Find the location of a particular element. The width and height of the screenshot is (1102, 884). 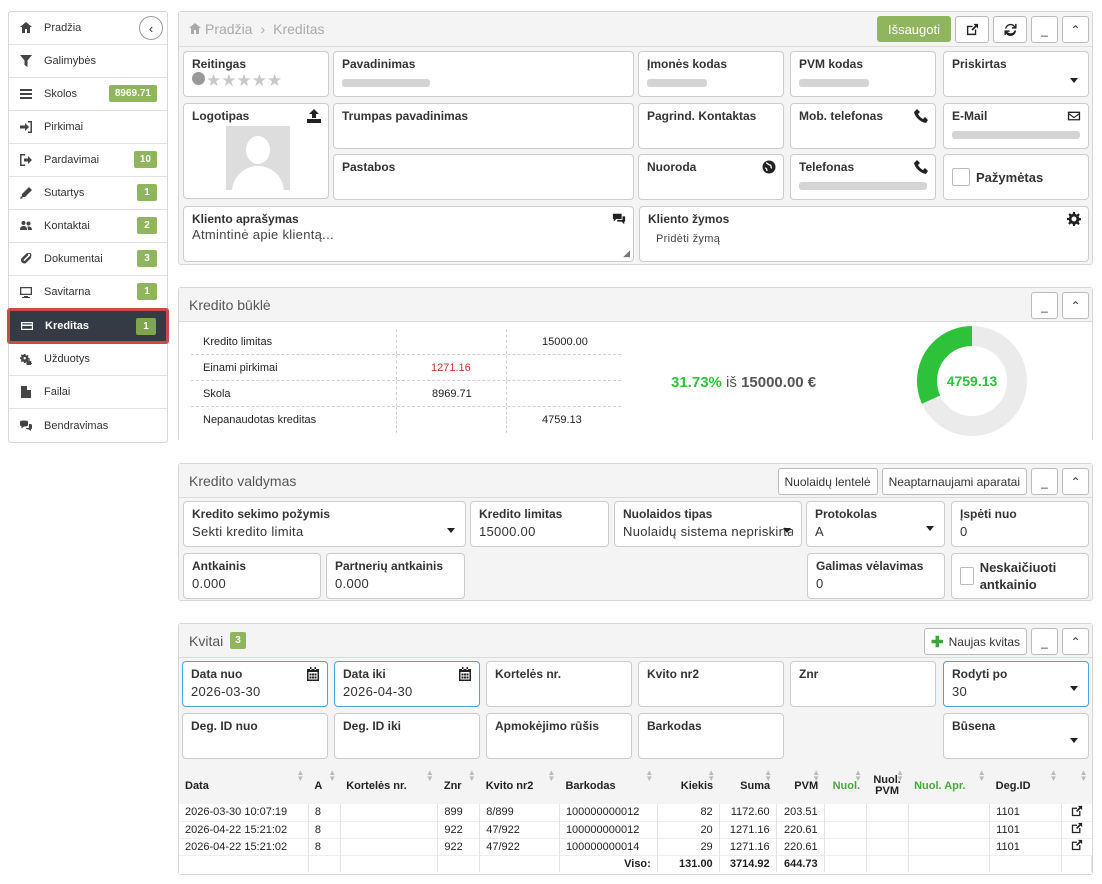

sidebar-item-failai: Failai is located at coordinates (88, 392).